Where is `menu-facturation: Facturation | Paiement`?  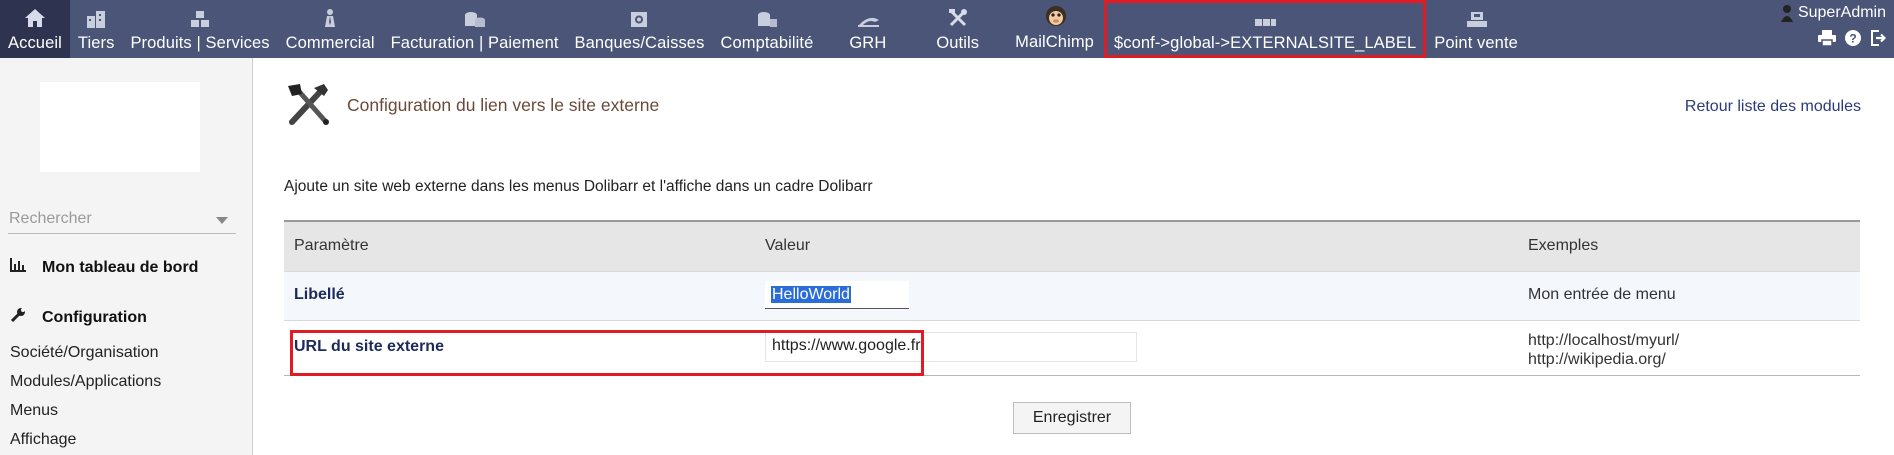
menu-facturation: Facturation | Paiement is located at coordinates (475, 29).